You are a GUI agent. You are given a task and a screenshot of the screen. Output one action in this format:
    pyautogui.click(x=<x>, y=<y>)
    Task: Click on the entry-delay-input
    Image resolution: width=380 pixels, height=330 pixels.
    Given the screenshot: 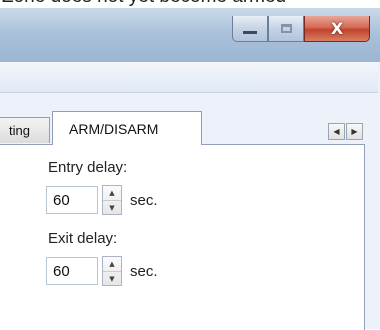 What is the action you would take?
    pyautogui.click(x=72, y=200)
    